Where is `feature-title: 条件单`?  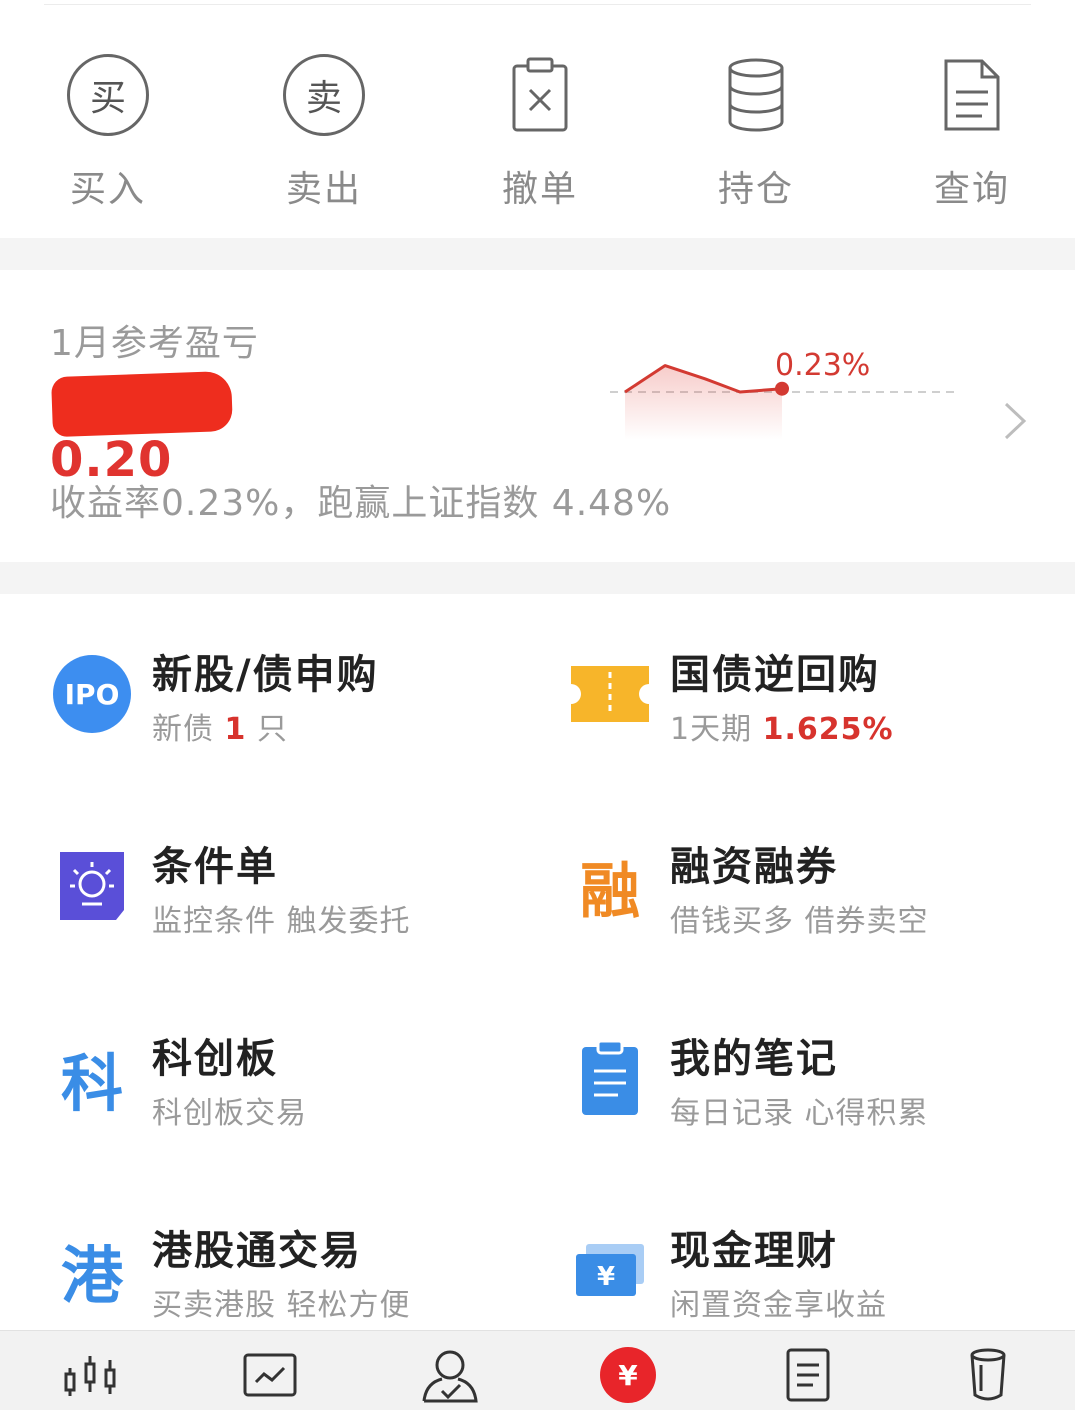
feature-title: 条件单 is located at coordinates (215, 867).